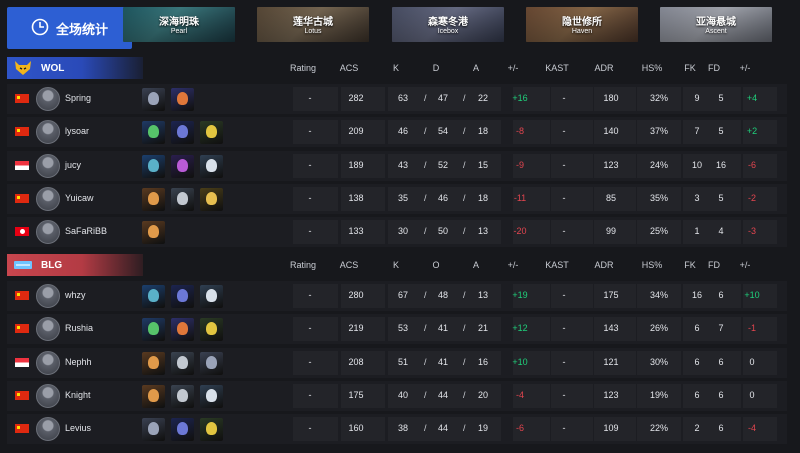 The image size is (800, 453). I want to click on stat-acs: 189, so click(356, 164).